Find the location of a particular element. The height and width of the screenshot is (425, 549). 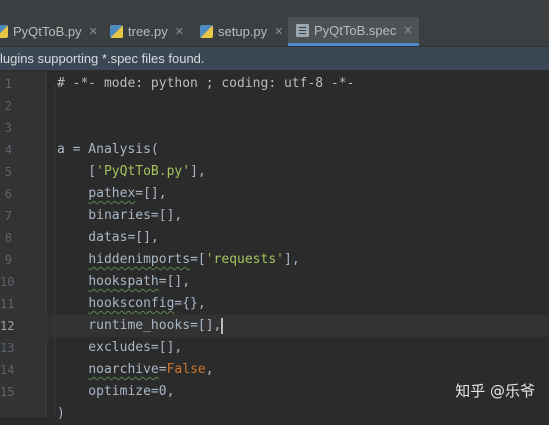

banner-text: lugins supporting *.spec files found. is located at coordinates (102, 58).